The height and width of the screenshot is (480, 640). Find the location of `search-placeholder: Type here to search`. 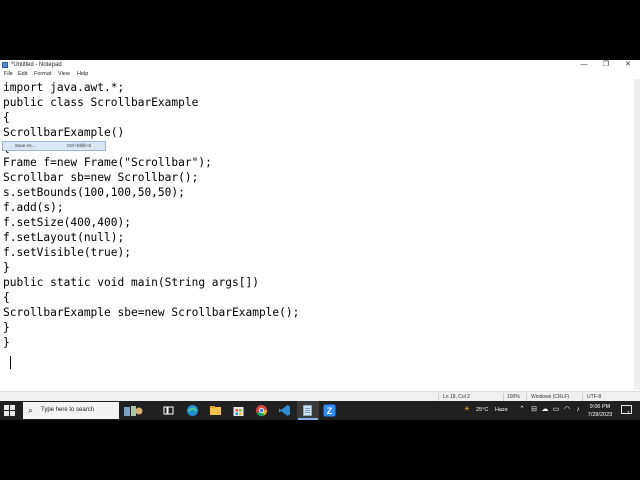

search-placeholder: Type here to search is located at coordinates (68, 410).